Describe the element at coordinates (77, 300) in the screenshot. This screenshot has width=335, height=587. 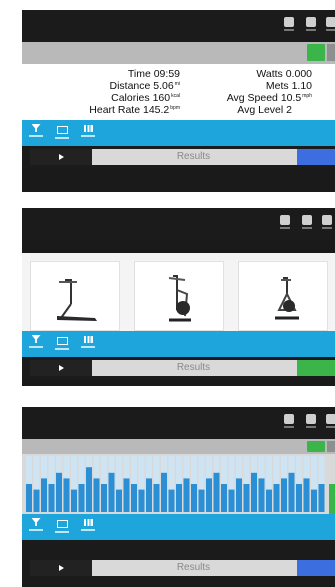
I see `treadmill-icon` at that location.